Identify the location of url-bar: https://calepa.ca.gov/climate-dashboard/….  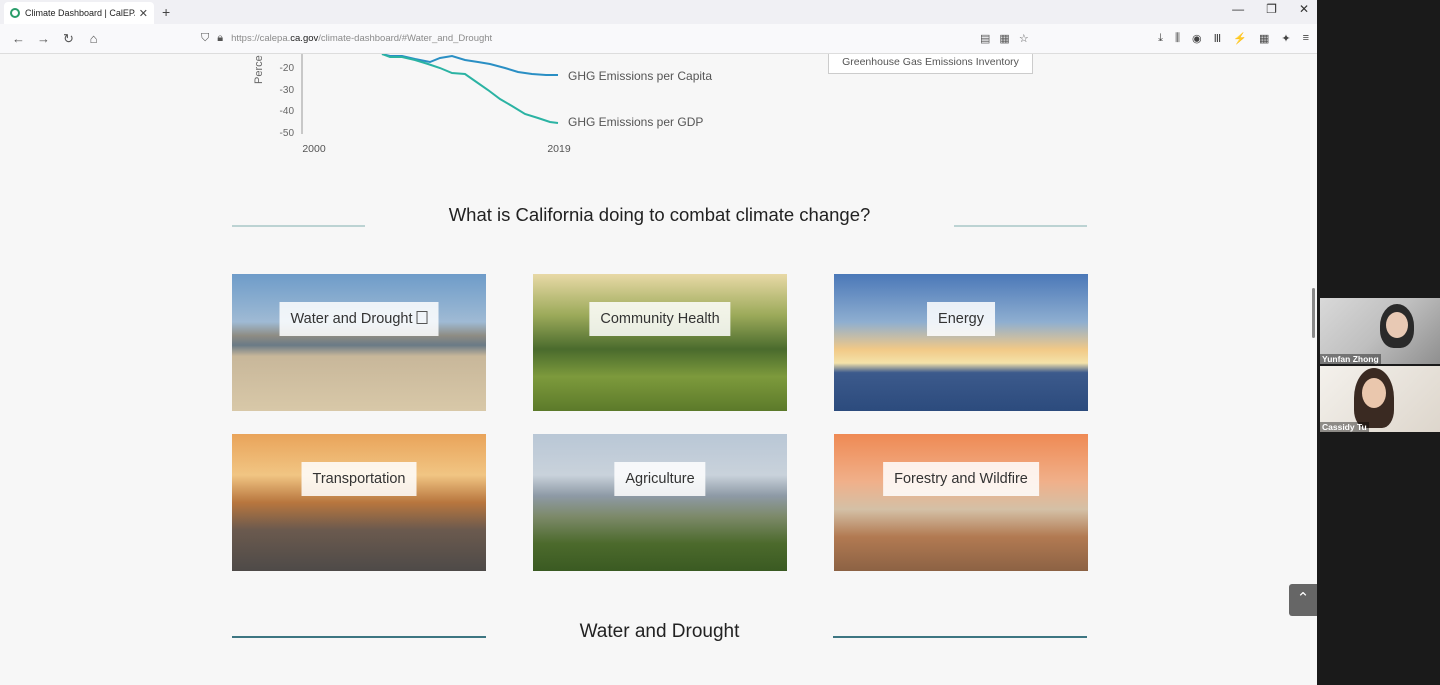
(361, 38).